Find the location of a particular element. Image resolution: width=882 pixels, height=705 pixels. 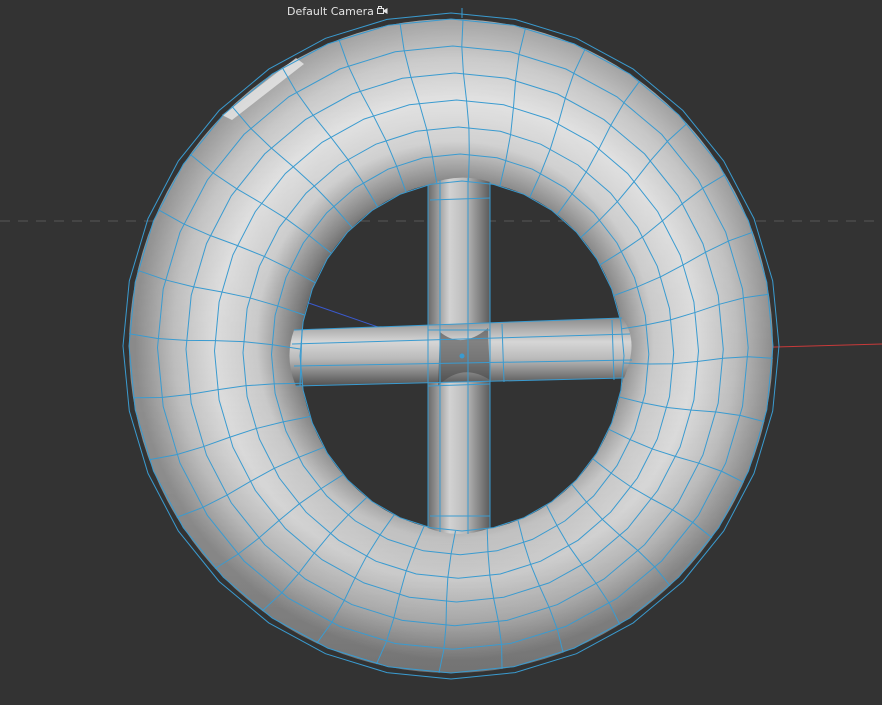

origin-point is located at coordinates (462, 356).